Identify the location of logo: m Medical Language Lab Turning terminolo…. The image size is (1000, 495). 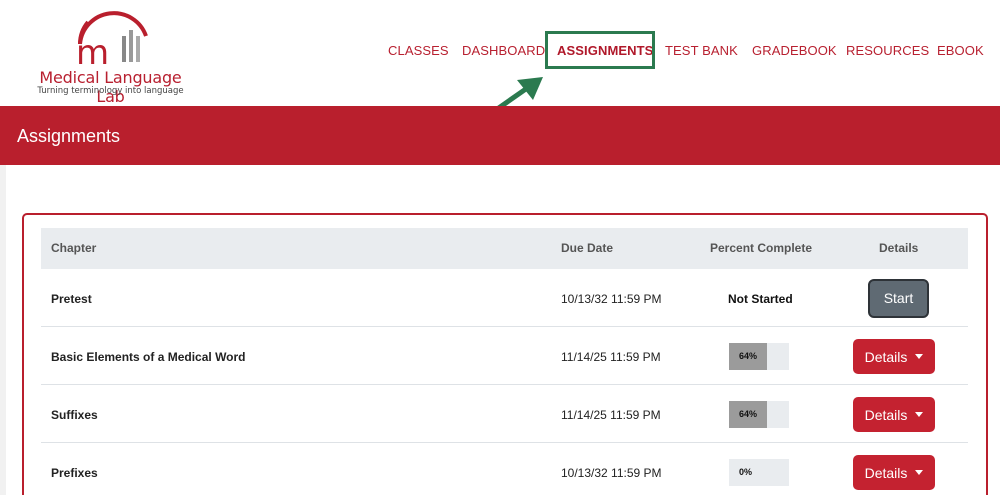
(110, 55).